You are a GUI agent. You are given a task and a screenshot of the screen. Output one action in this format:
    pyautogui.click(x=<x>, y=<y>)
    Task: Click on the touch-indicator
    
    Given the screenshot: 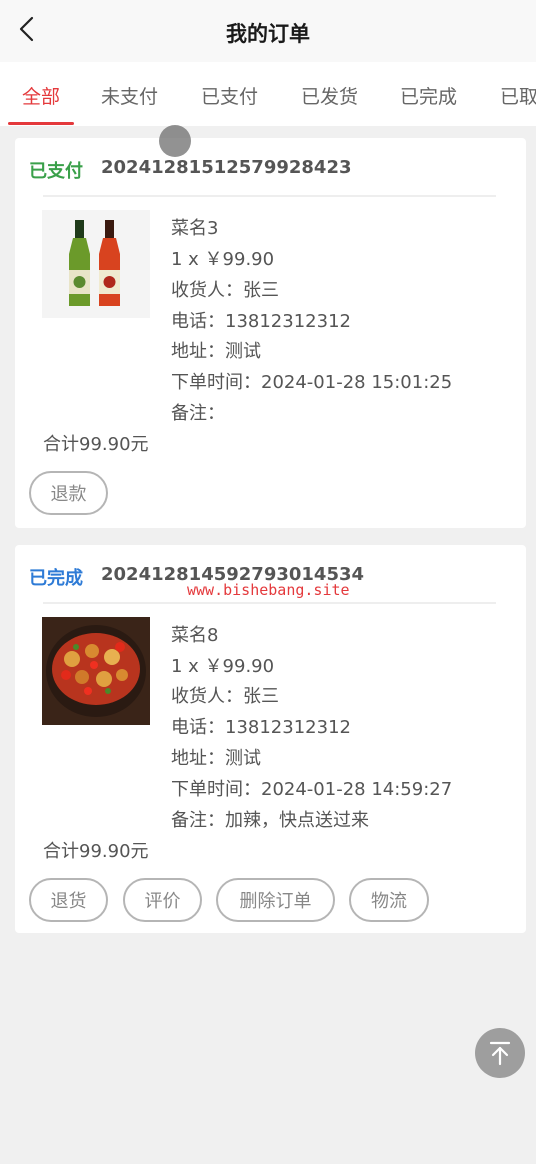 What is the action you would take?
    pyautogui.click(x=175, y=141)
    